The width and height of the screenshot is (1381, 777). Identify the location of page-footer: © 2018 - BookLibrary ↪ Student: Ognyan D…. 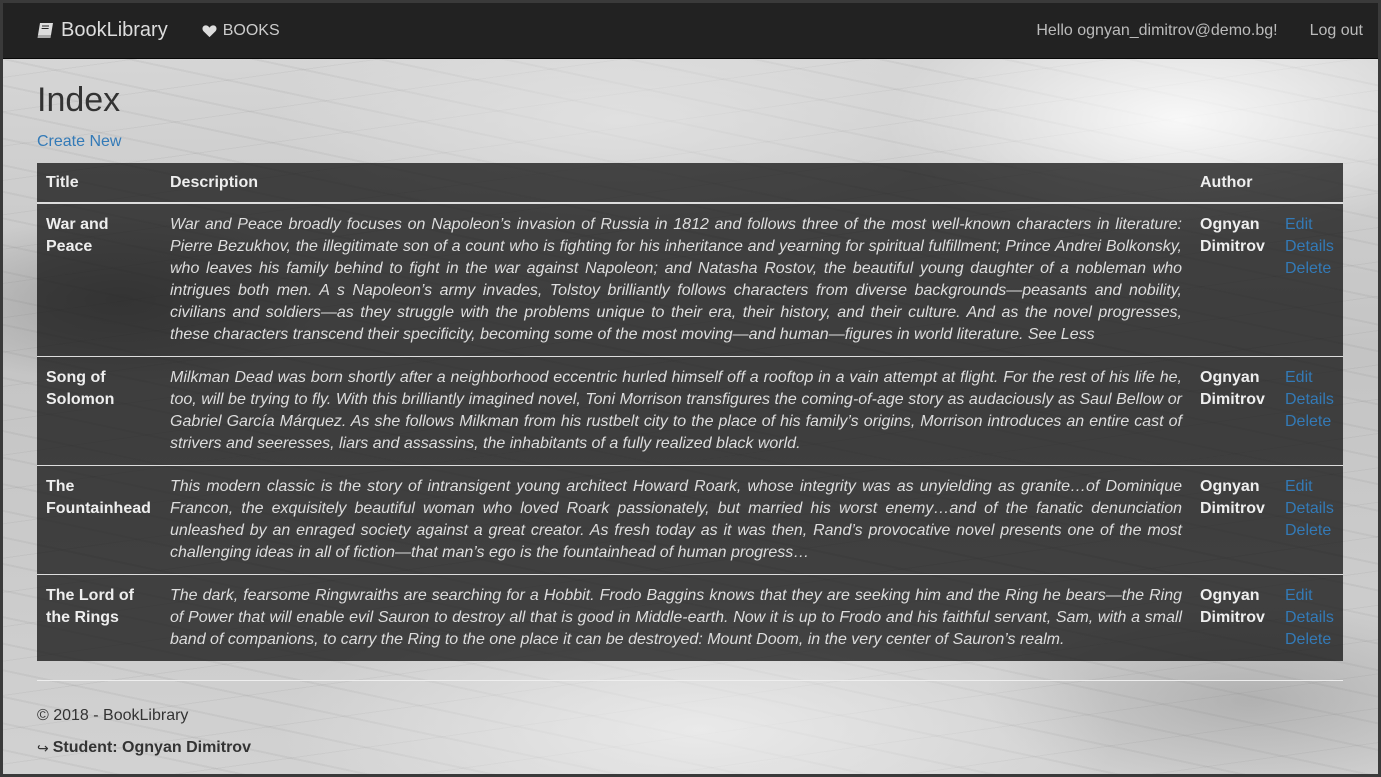
(690, 718).